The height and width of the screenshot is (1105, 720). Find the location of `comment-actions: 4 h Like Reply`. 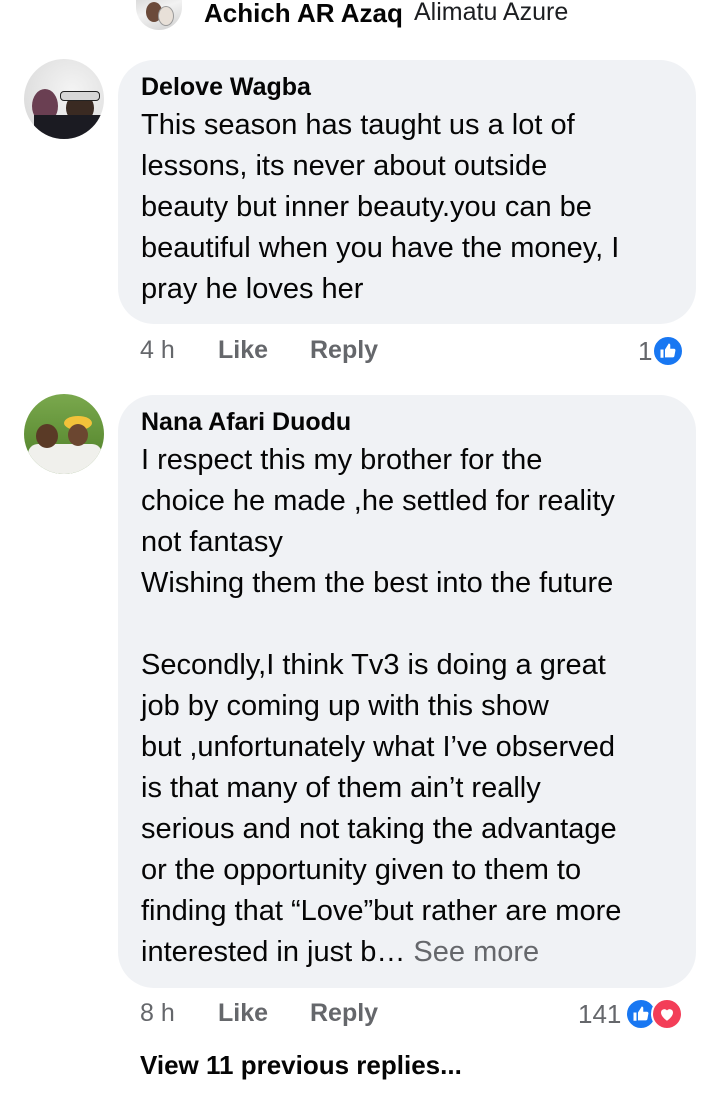

comment-actions: 4 h Like Reply is located at coordinates (259, 350).